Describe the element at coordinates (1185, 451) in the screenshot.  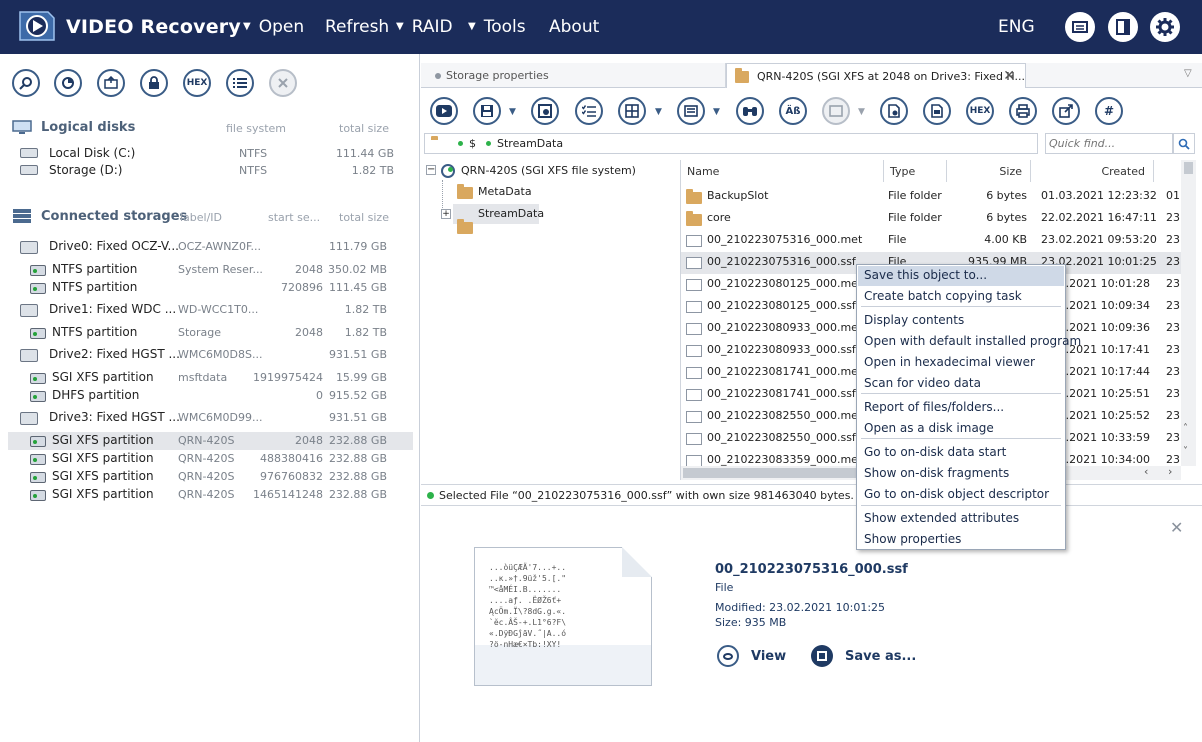
I see `scroll-down-icon: ˅` at that location.